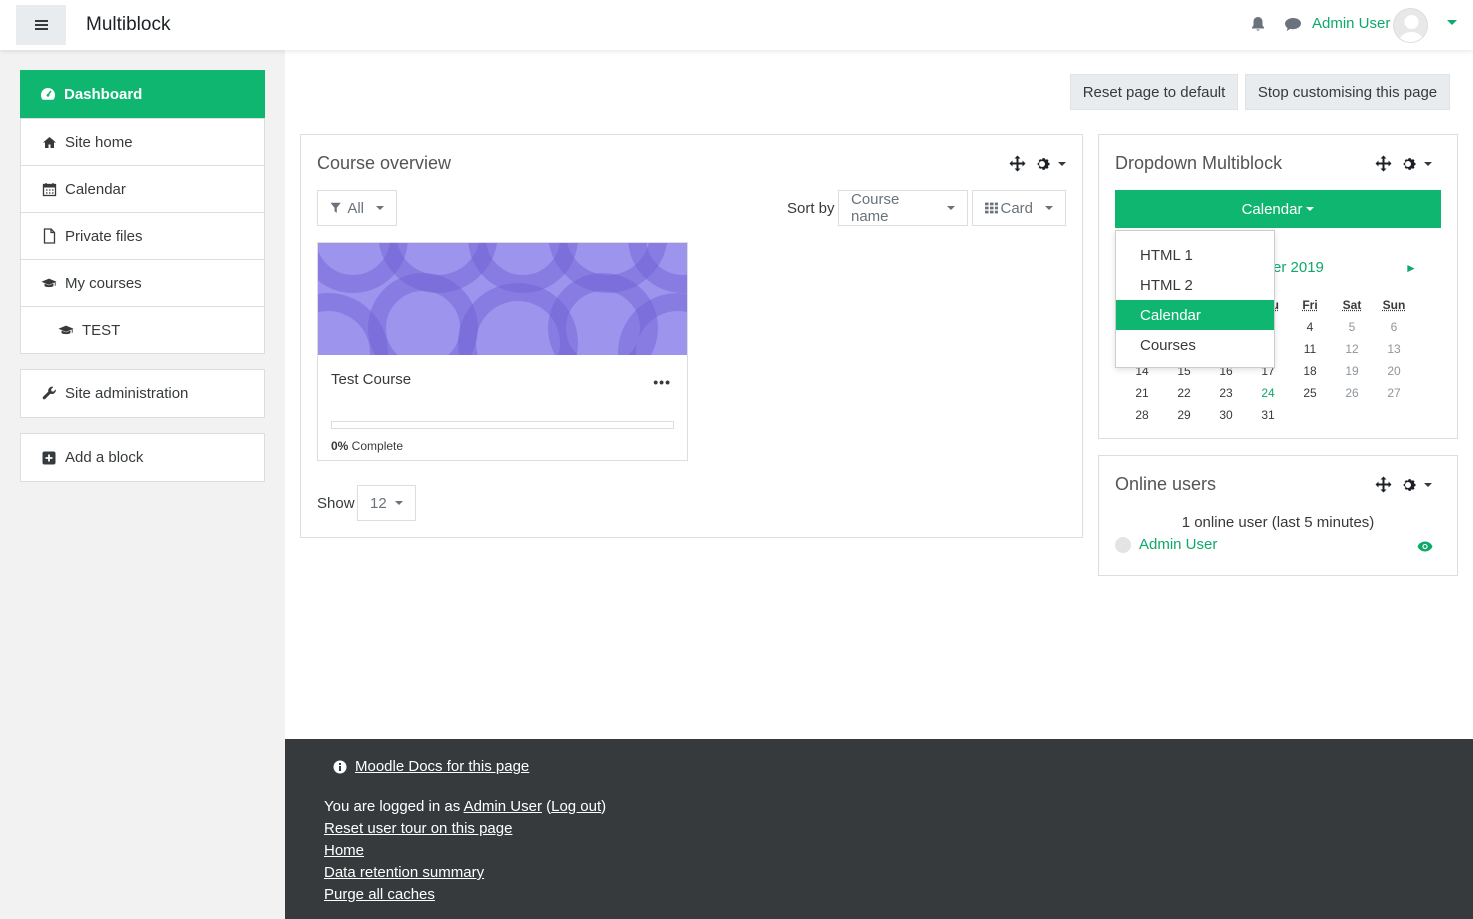 This screenshot has height=919, width=1473. What do you see at coordinates (99, 142) in the screenshot?
I see `nav-label-site-home: Site home` at bounding box center [99, 142].